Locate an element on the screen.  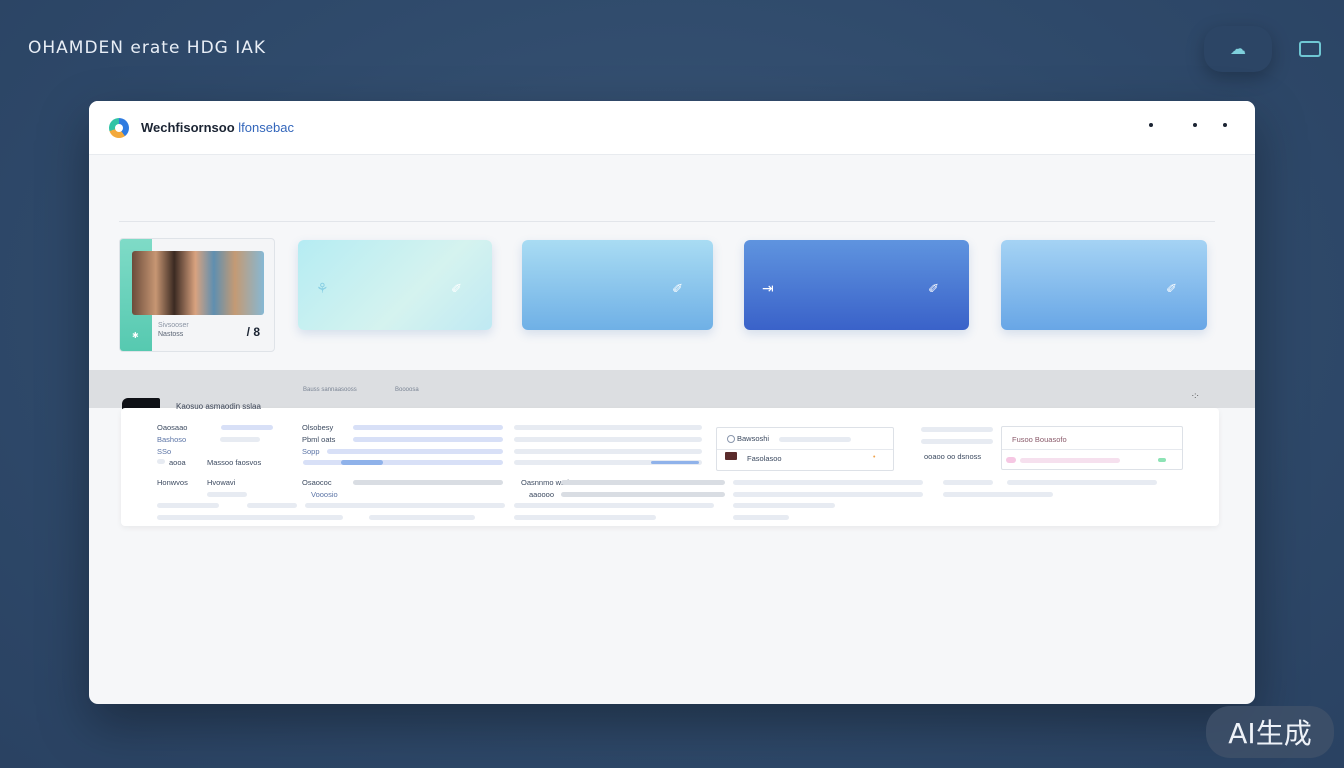
table-cell: aaoooo is located at coordinates (542, 494).